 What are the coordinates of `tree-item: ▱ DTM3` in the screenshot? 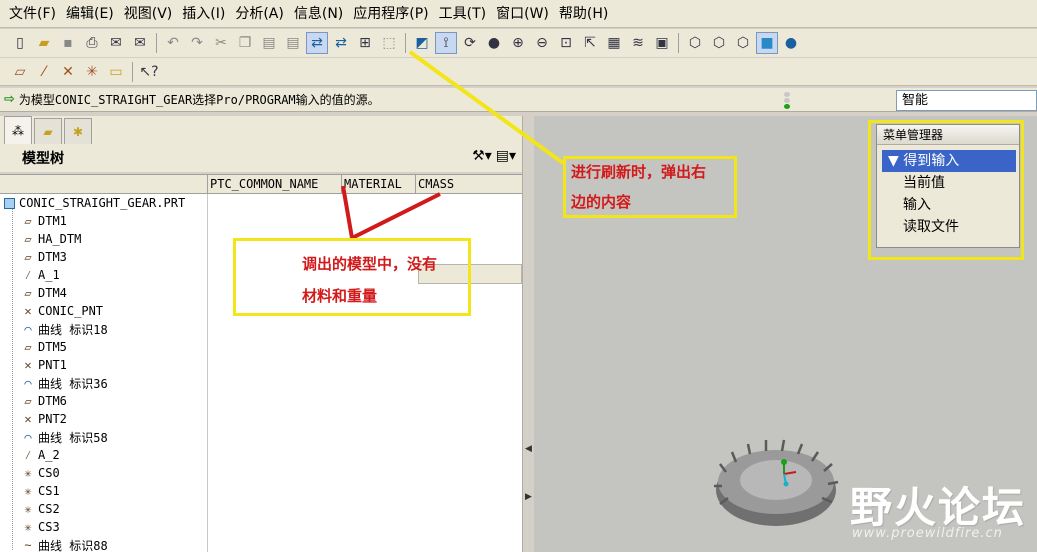 It's located at (43, 257).